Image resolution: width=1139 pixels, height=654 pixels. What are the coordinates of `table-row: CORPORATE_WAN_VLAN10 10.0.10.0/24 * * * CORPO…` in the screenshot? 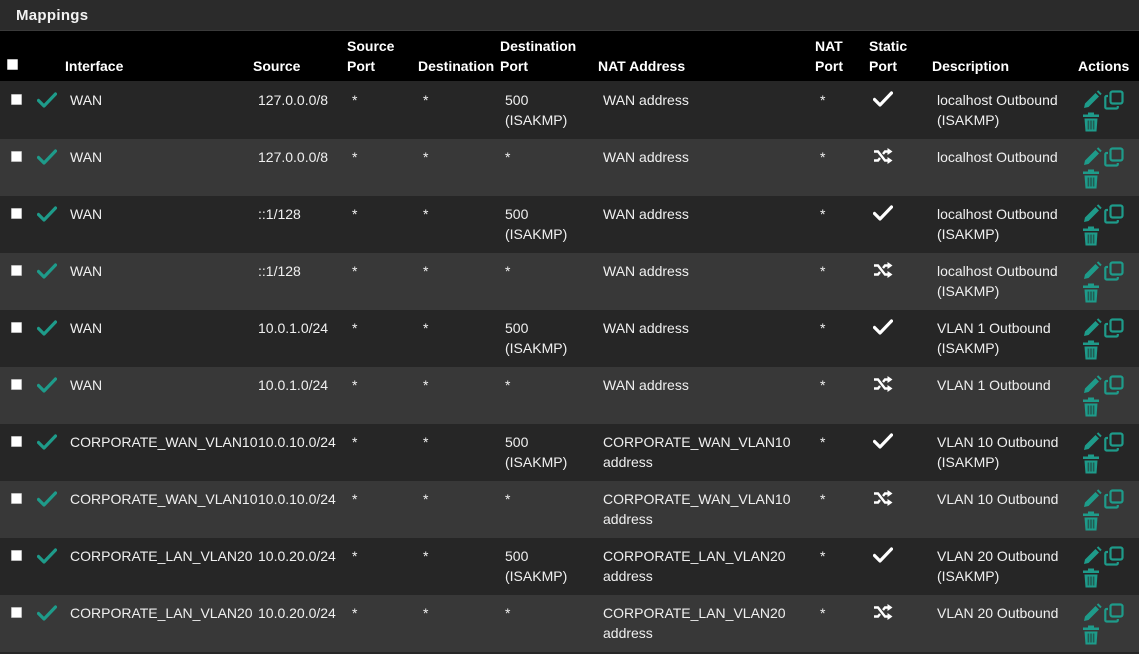 It's located at (569, 509).